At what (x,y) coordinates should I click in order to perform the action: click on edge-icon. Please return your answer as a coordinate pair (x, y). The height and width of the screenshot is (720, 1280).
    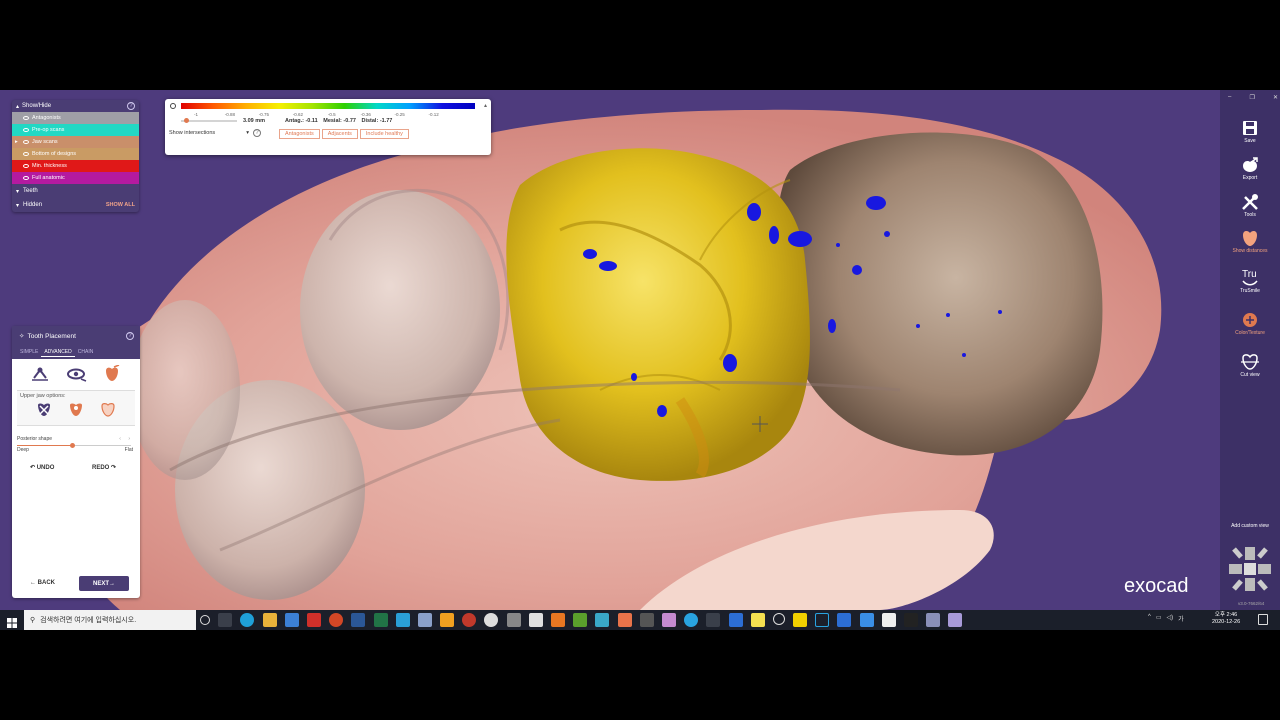
    Looking at the image, I should click on (247, 620).